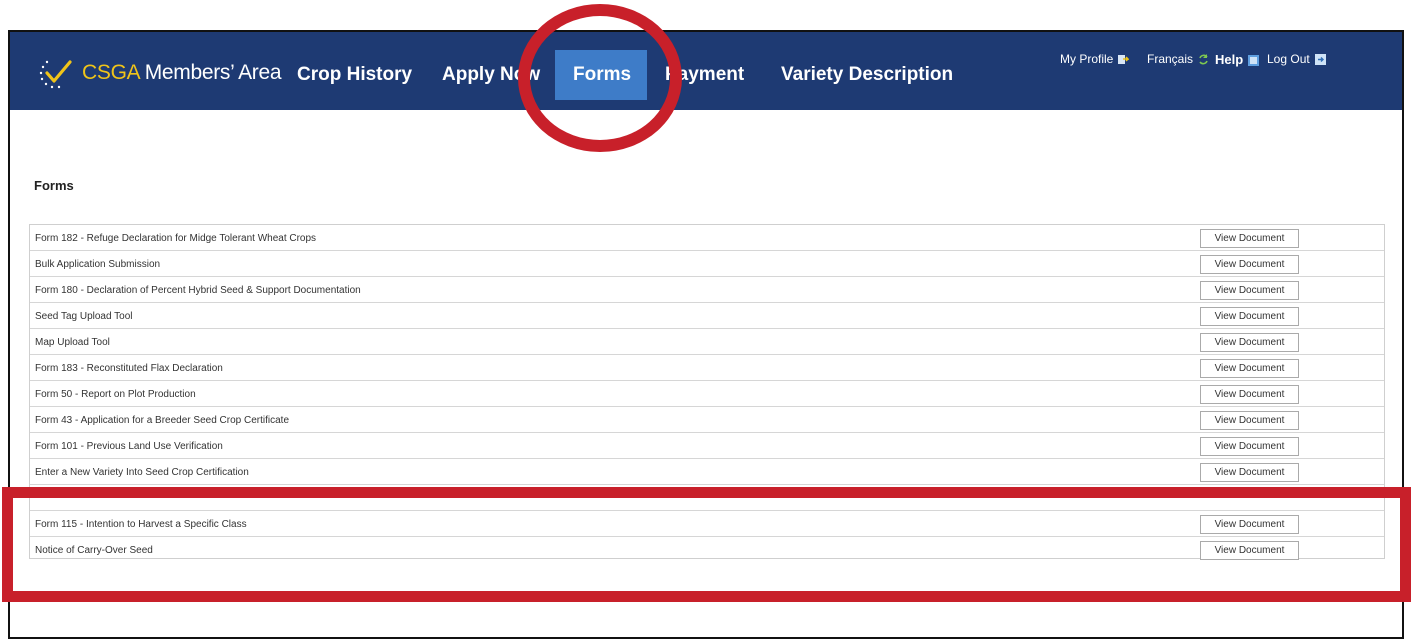 The image size is (1414, 641). Describe the element at coordinates (601, 75) in the screenshot. I see `nav-forms: Forms` at that location.